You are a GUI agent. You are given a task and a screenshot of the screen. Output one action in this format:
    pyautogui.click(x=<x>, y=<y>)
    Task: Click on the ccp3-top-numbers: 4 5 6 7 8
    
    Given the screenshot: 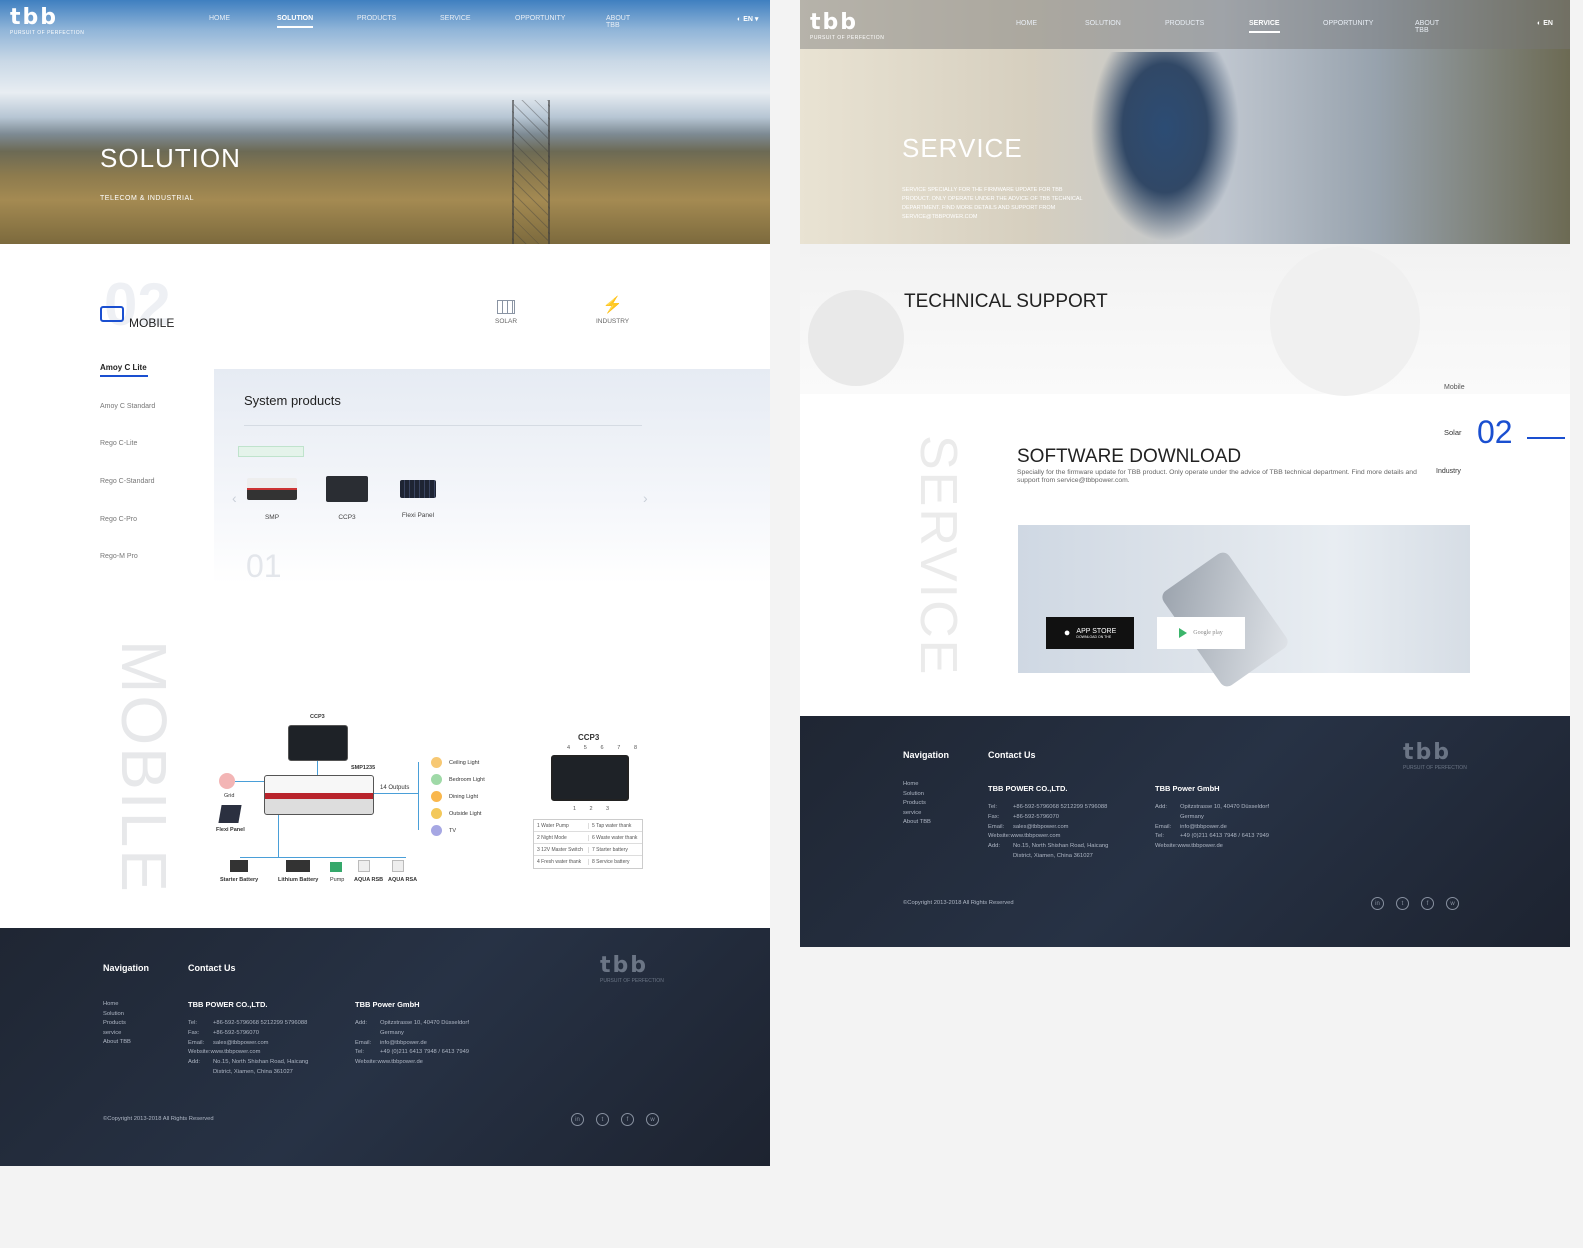 What is the action you would take?
    pyautogui.click(x=602, y=748)
    